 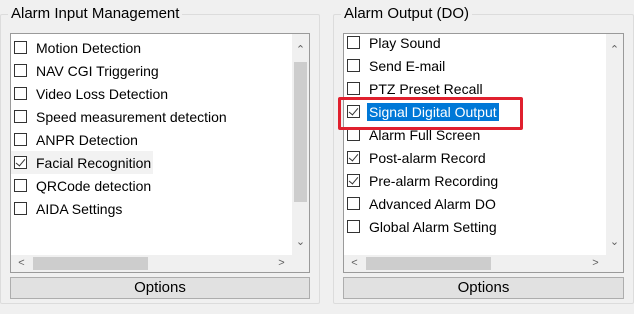 What do you see at coordinates (405, 42) in the screenshot?
I see `list-item-label: Play Sound` at bounding box center [405, 42].